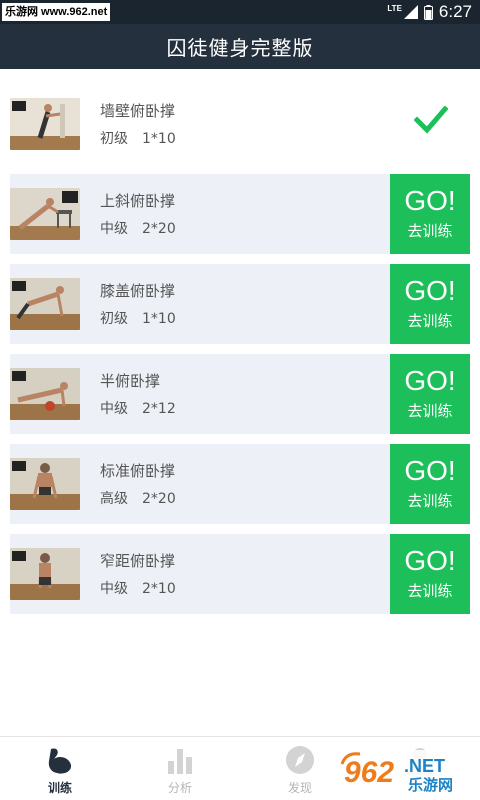  What do you see at coordinates (138, 228) in the screenshot?
I see `exercise-meta: 中级 2*20` at bounding box center [138, 228].